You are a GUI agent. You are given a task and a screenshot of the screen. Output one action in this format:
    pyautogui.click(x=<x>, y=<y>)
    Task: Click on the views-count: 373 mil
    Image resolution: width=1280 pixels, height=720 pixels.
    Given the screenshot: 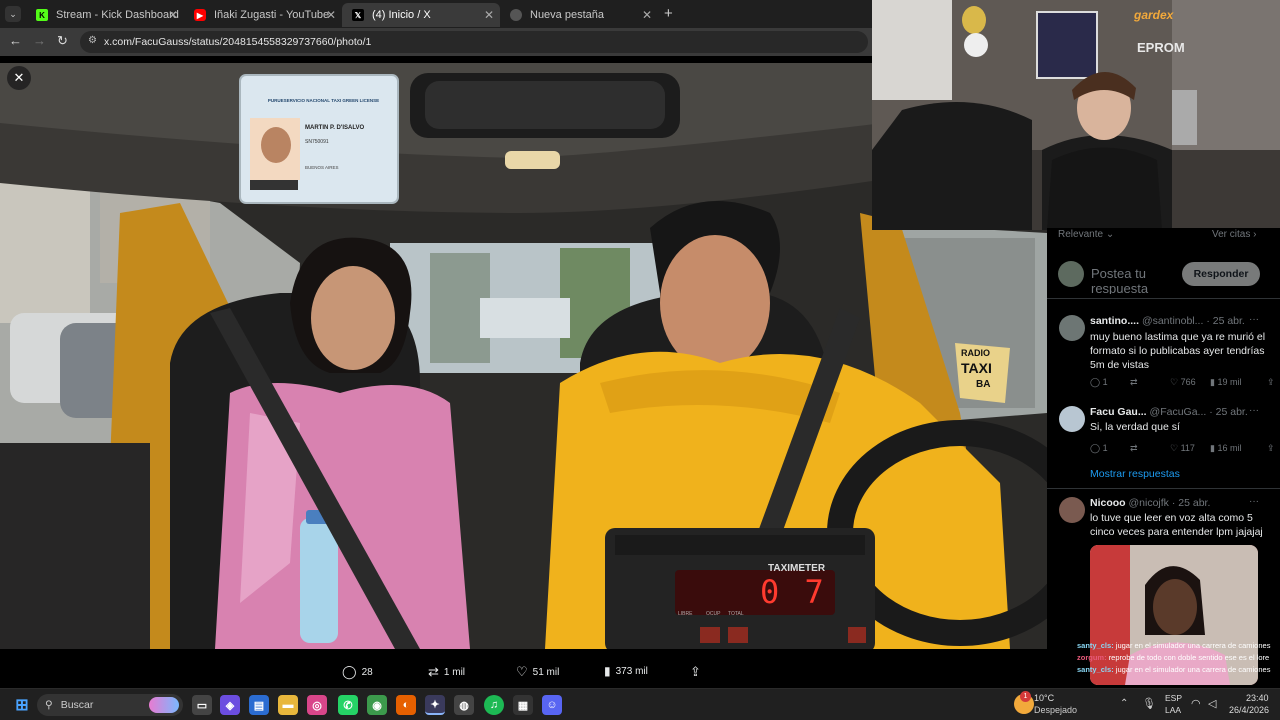 What is the action you would take?
    pyautogui.click(x=631, y=671)
    